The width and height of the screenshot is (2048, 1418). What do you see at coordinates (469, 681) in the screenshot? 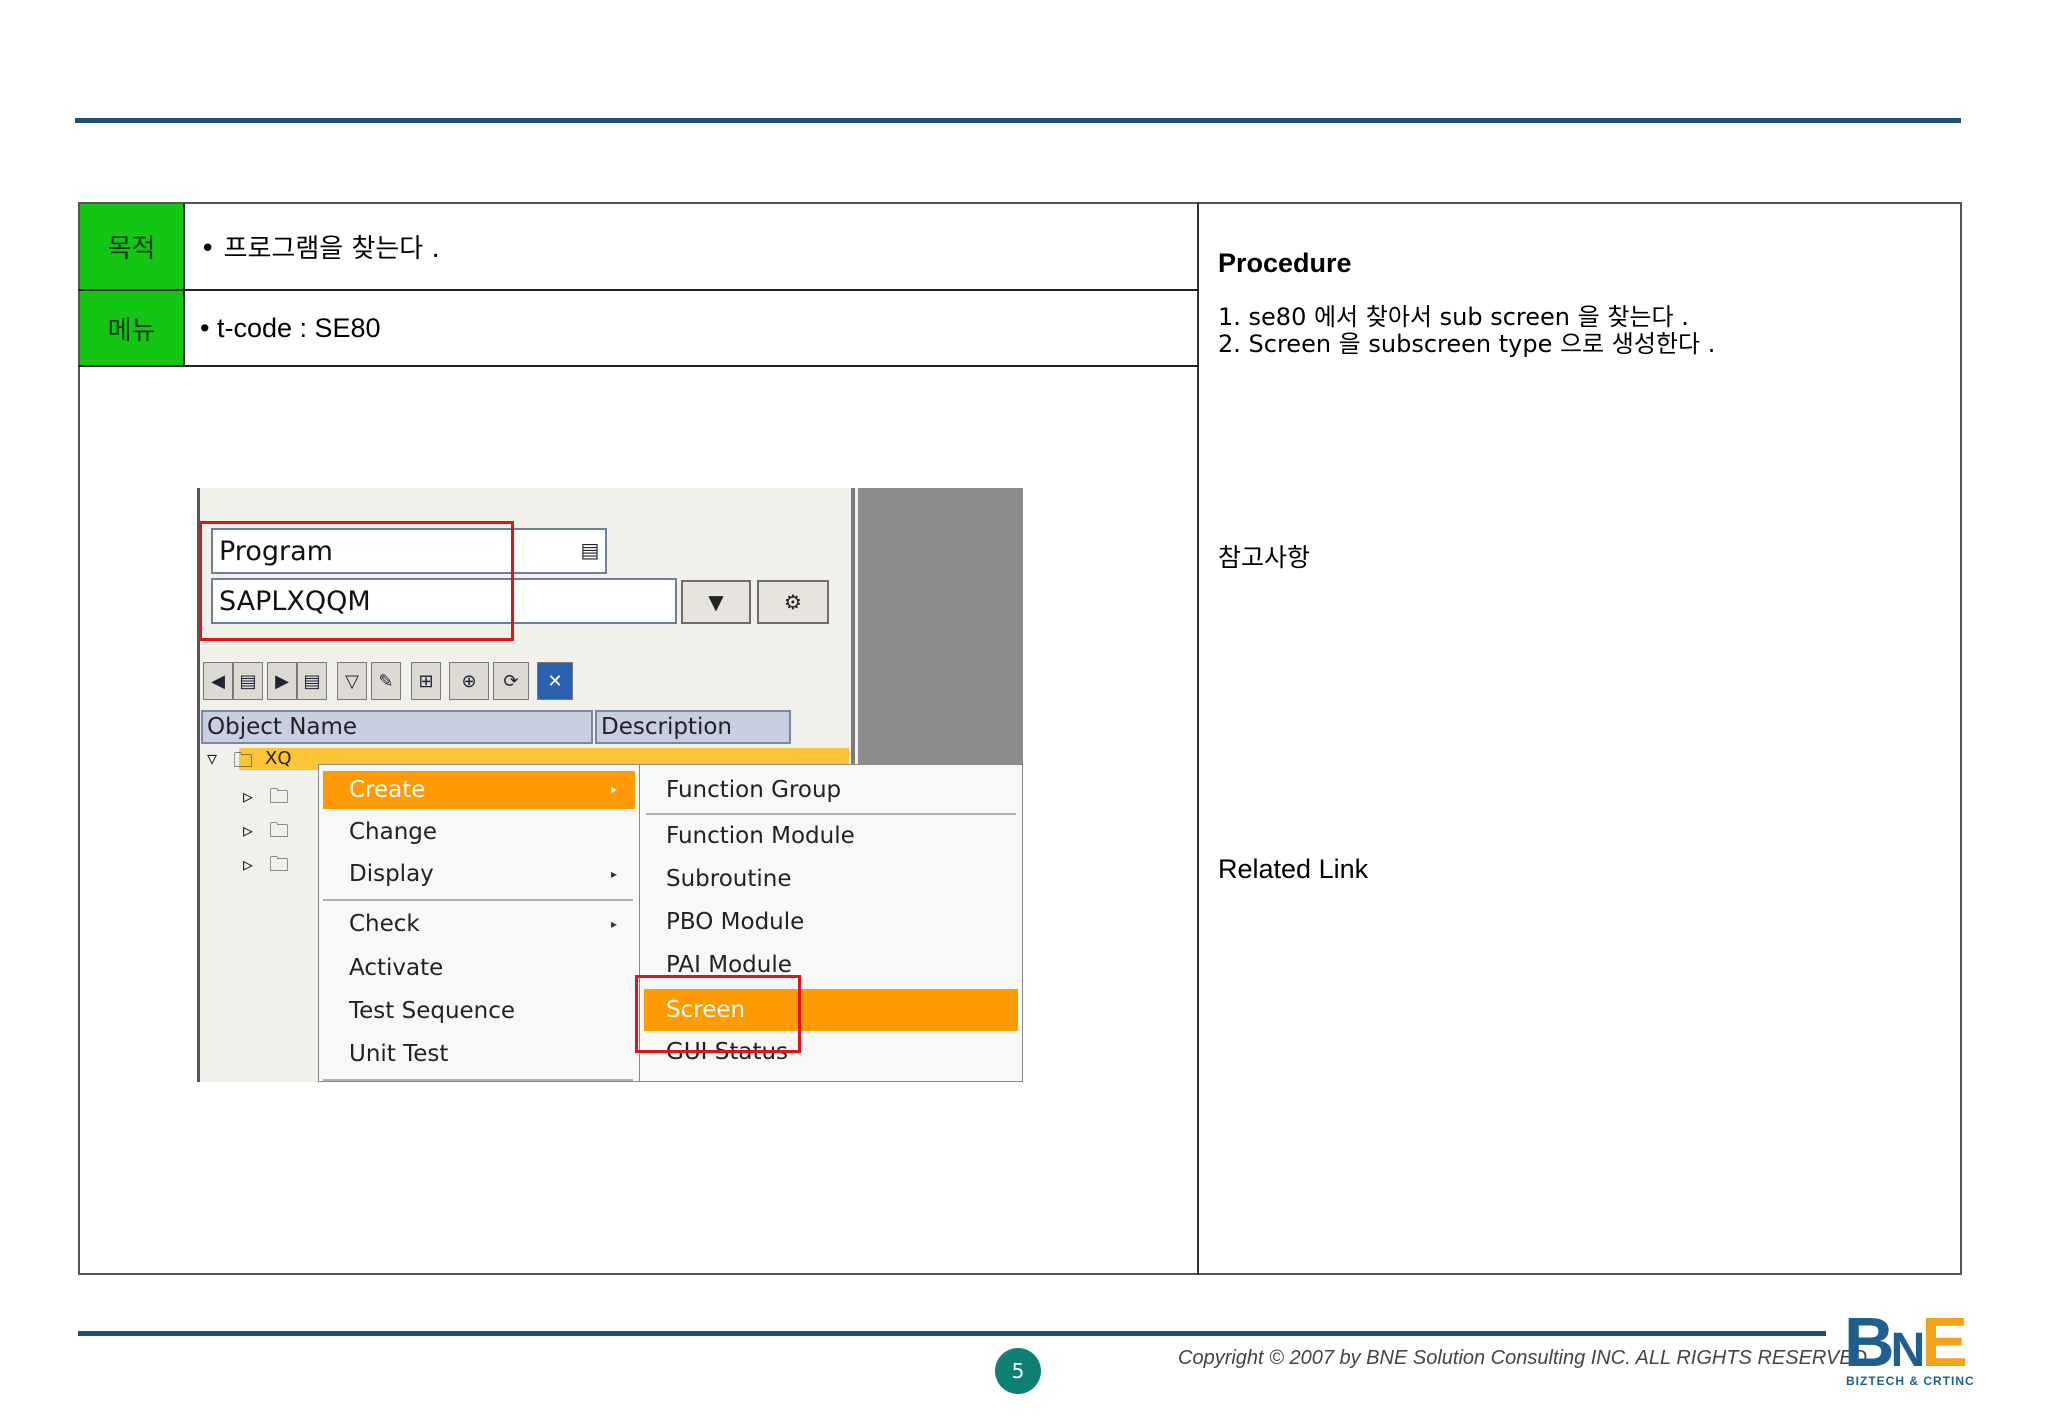
I see `new-object-icon: ⊕` at bounding box center [469, 681].